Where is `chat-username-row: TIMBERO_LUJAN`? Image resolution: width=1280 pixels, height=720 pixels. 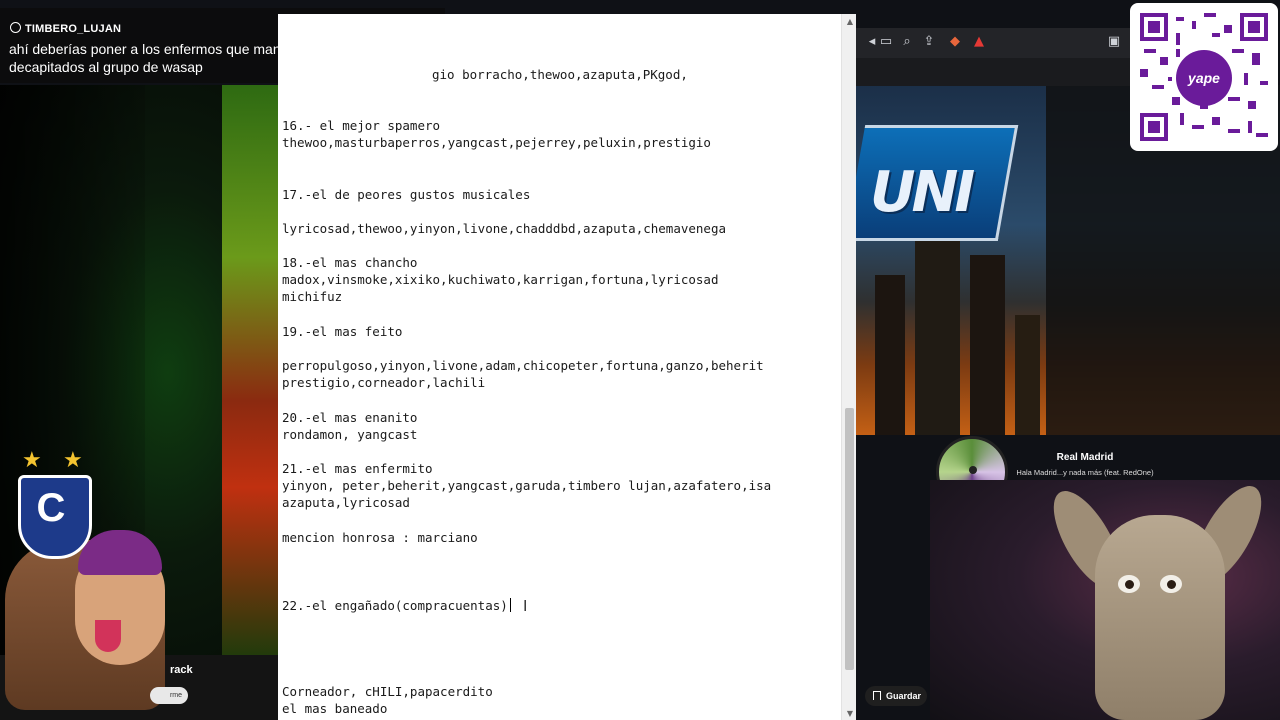 chat-username-row: TIMBERO_LUJAN is located at coordinates (65, 28).